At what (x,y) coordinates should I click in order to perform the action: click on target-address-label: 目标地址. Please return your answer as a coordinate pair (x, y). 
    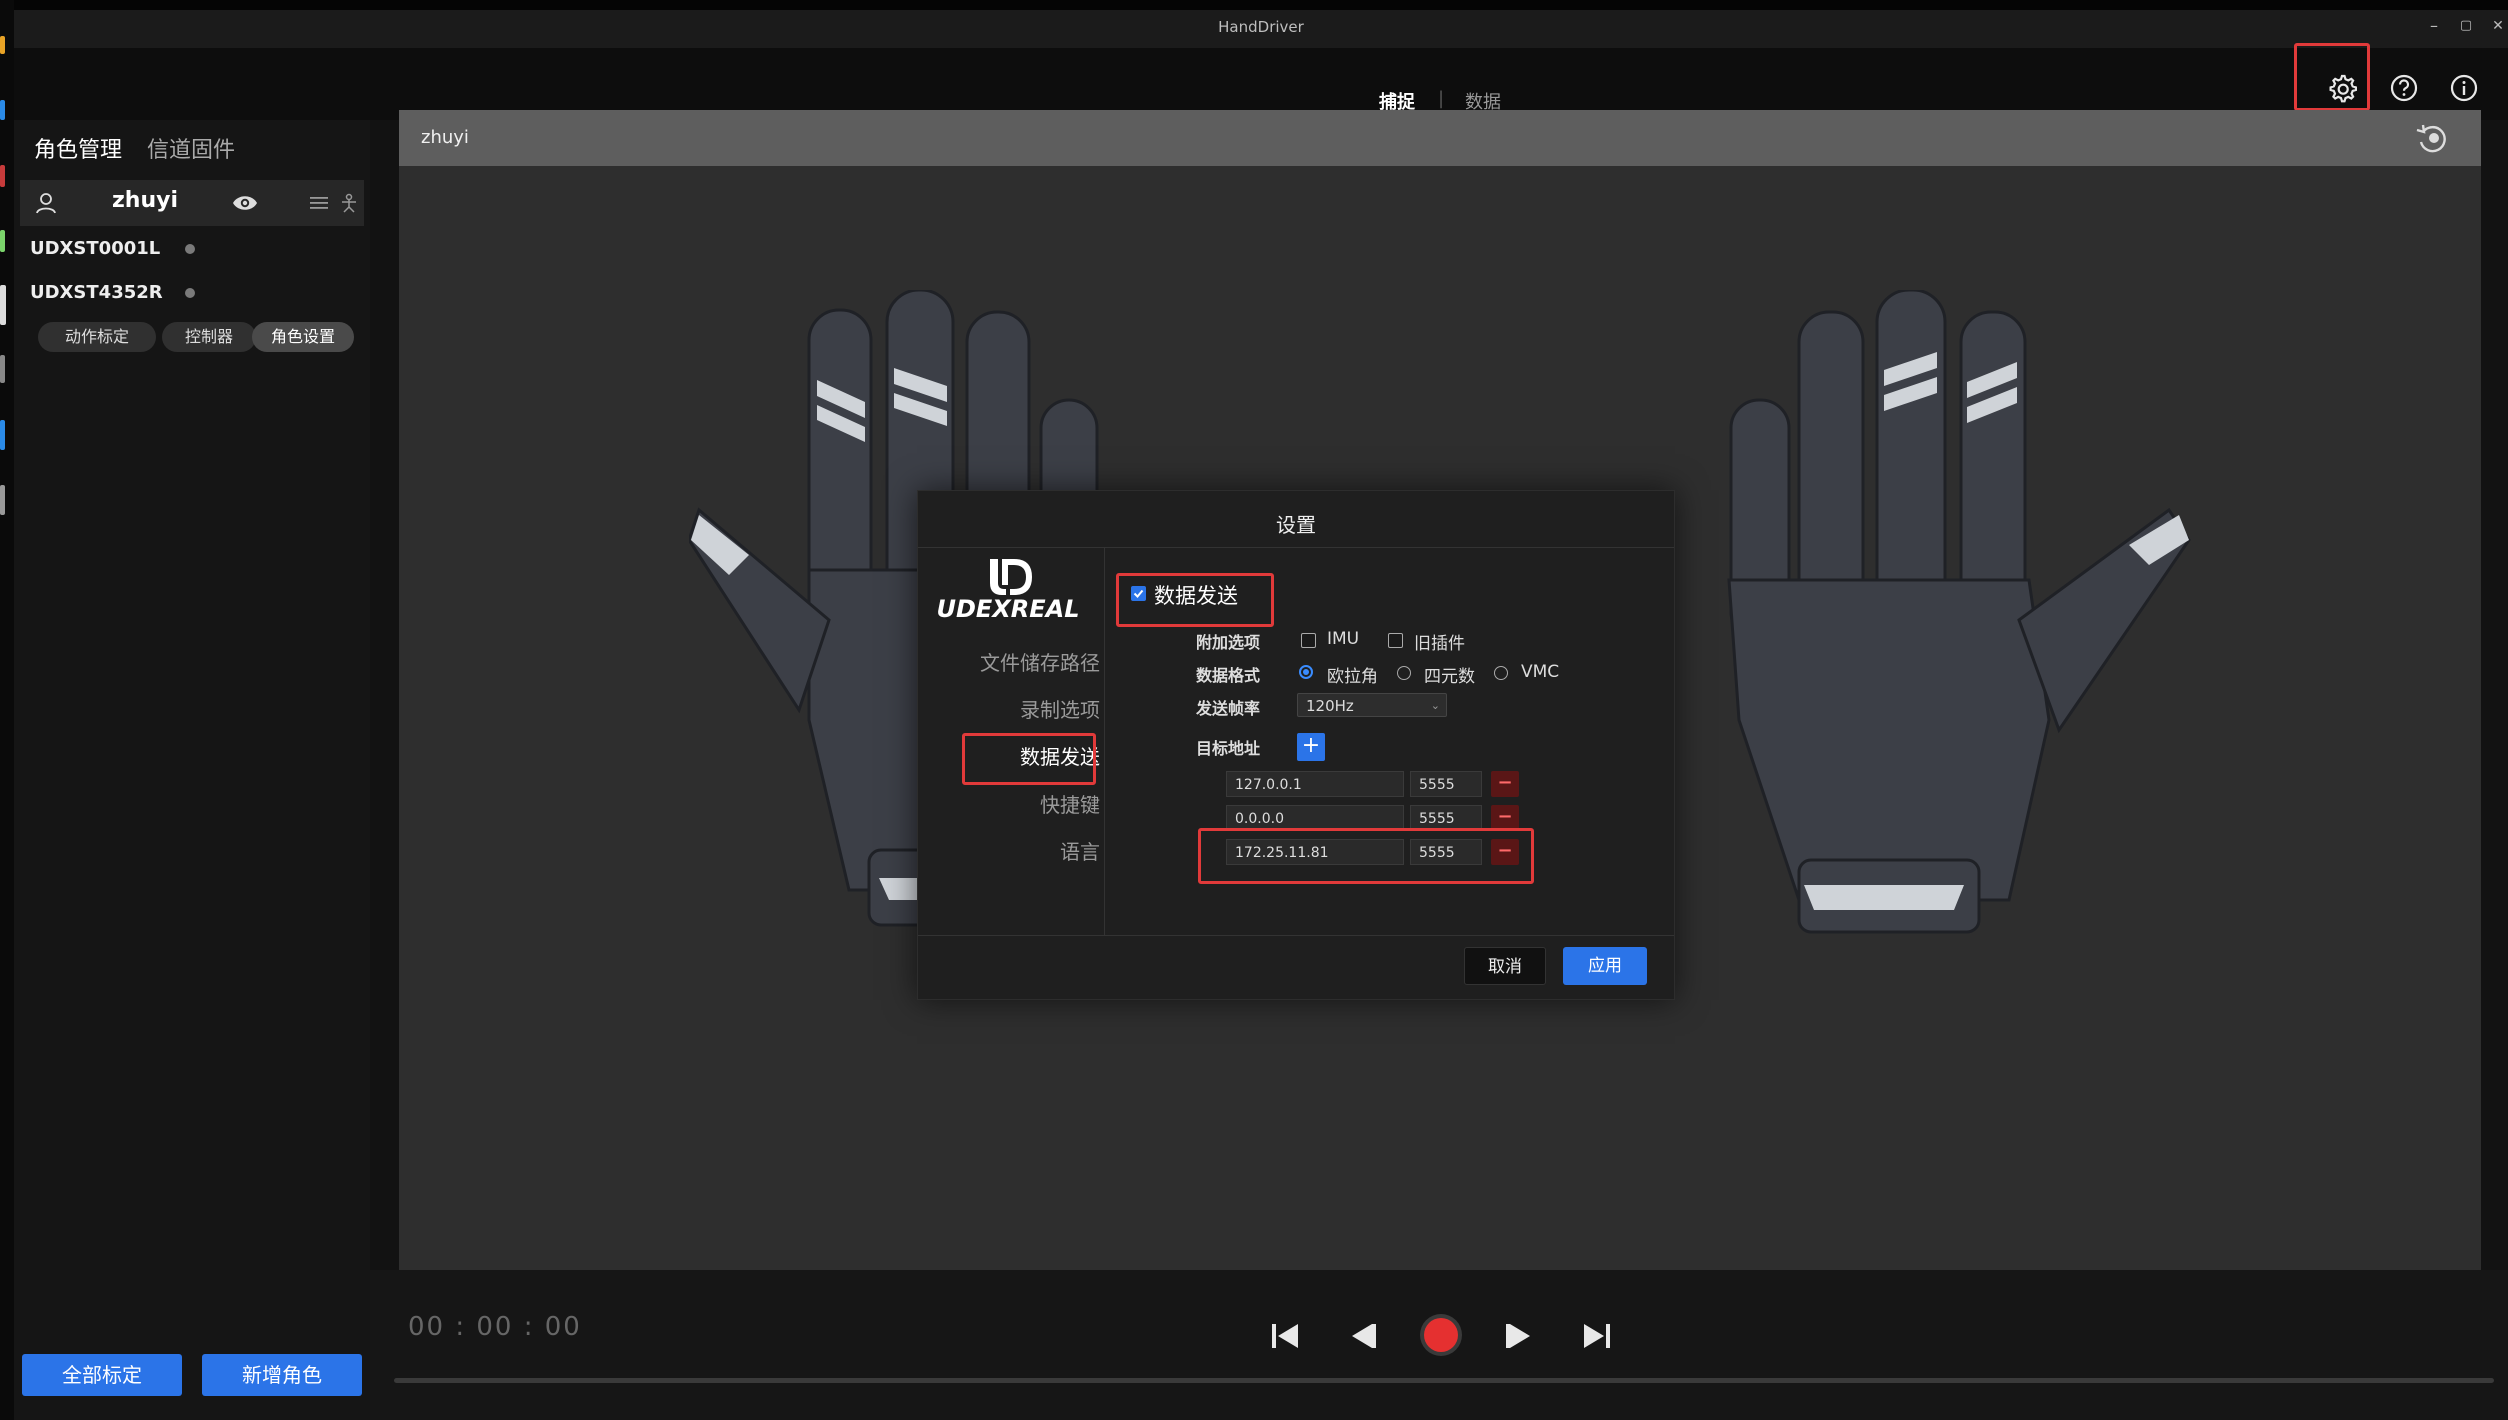
    Looking at the image, I should click on (1228, 748).